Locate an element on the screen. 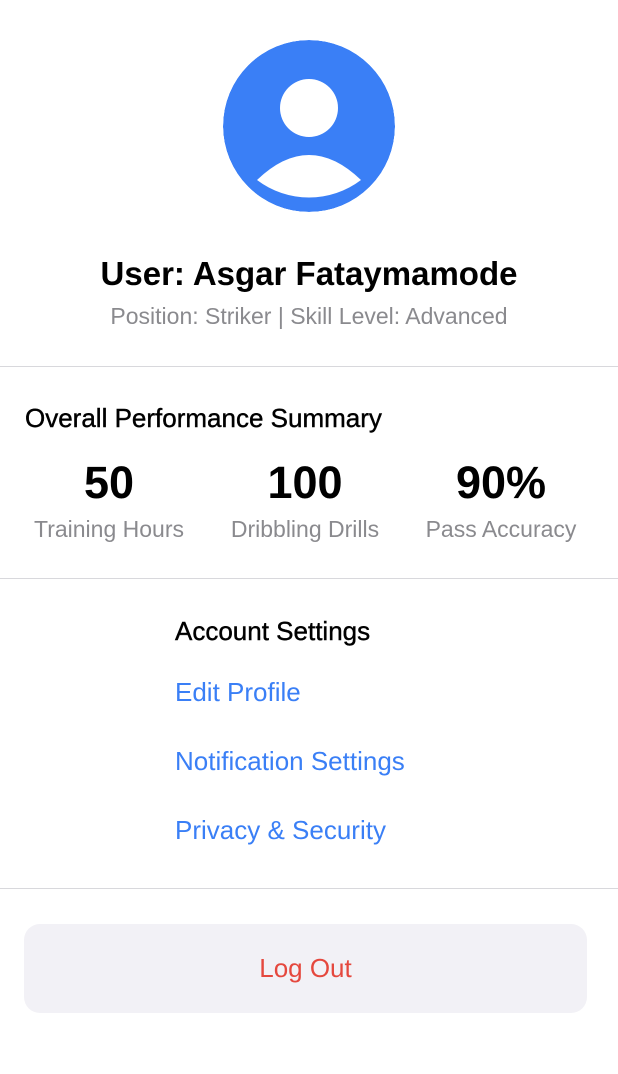  user-name: User: Asgar Fataymamode is located at coordinates (309, 273).